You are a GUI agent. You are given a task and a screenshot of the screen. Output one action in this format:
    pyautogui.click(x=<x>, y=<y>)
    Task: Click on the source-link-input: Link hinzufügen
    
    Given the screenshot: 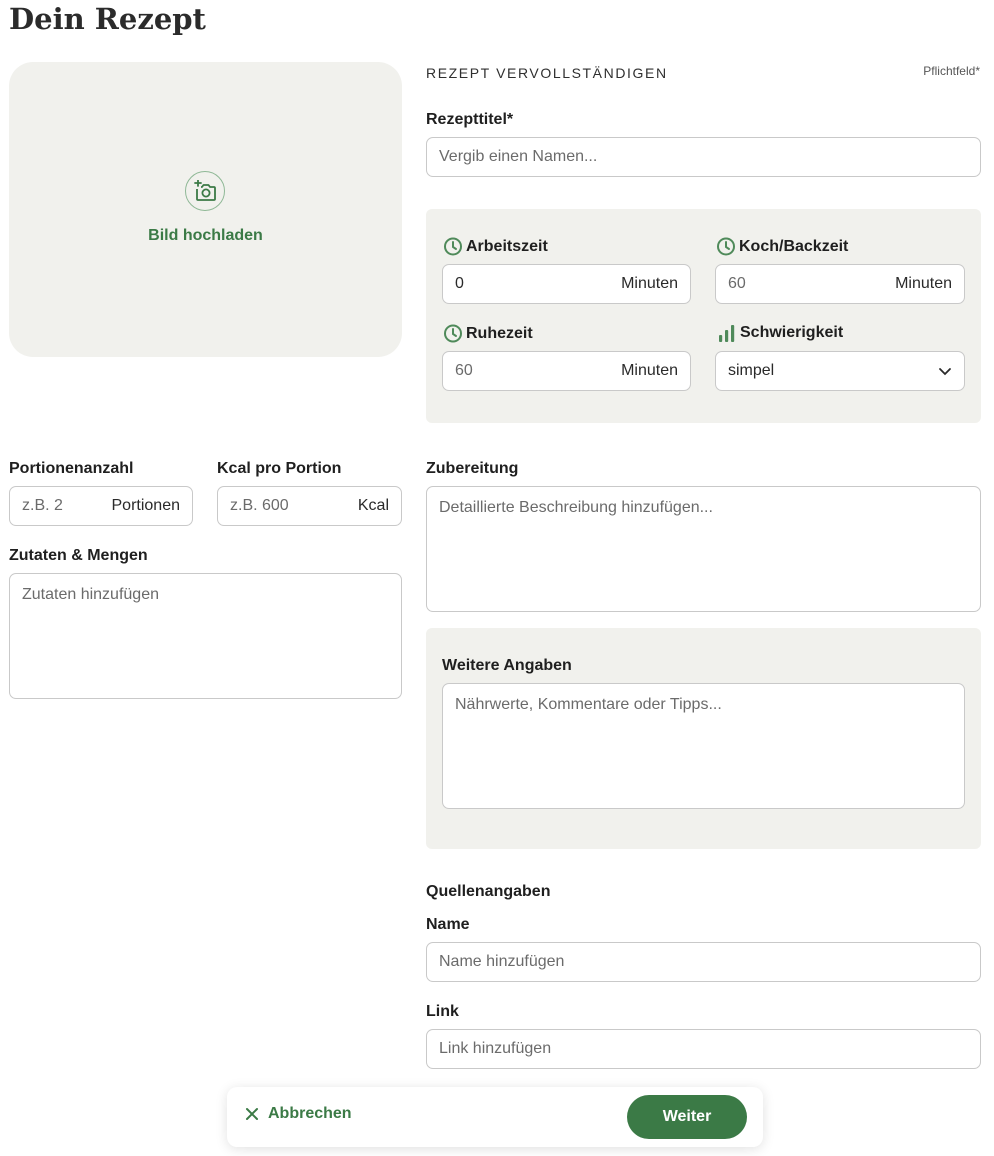 What is the action you would take?
    pyautogui.click(x=703, y=1049)
    